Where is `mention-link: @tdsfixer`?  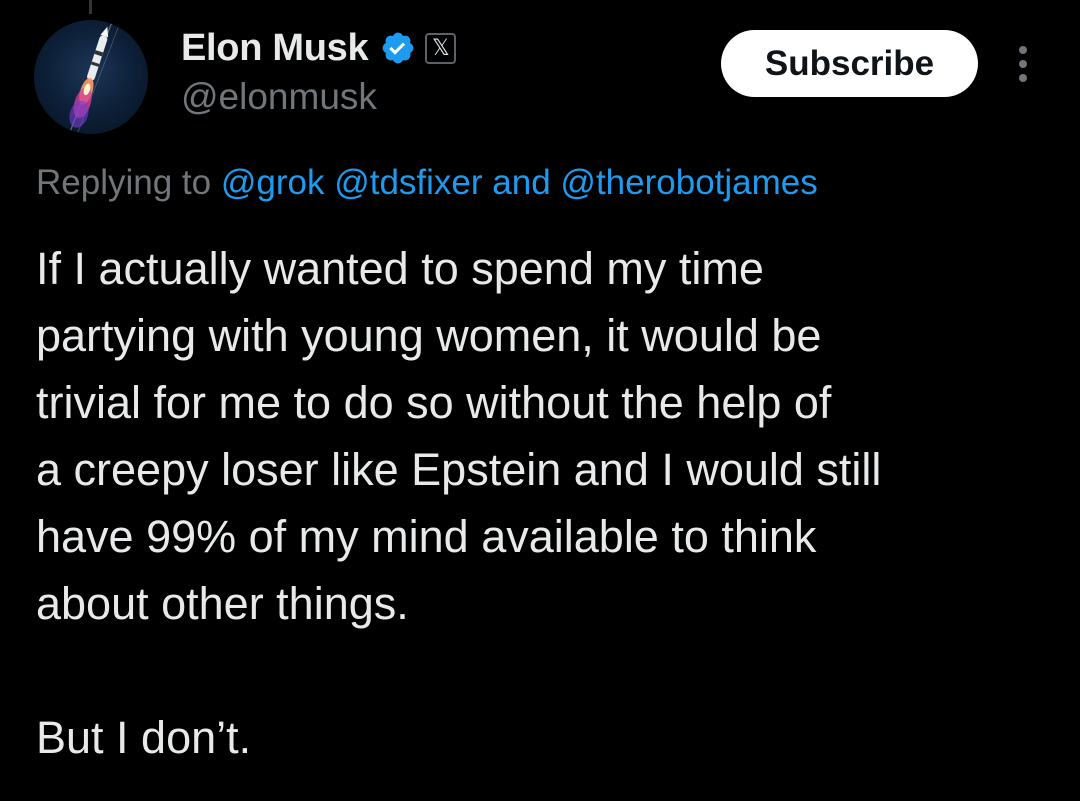 mention-link: @tdsfixer is located at coordinates (408, 182).